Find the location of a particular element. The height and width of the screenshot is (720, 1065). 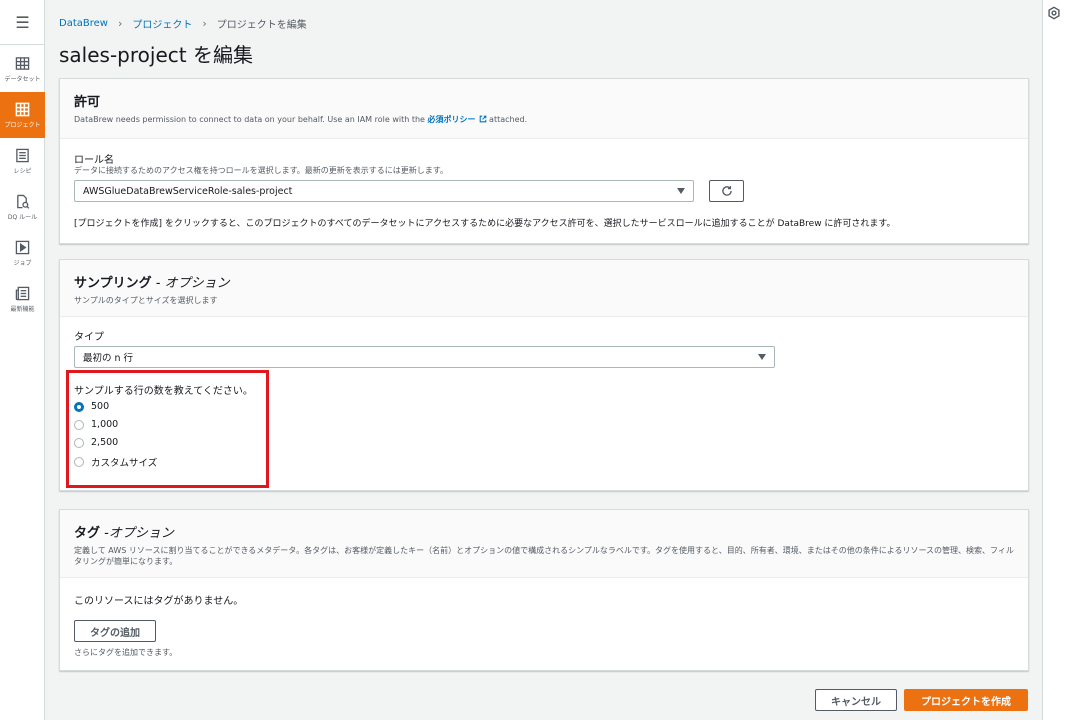

nav-item-recipes: レシピ is located at coordinates (22, 161).